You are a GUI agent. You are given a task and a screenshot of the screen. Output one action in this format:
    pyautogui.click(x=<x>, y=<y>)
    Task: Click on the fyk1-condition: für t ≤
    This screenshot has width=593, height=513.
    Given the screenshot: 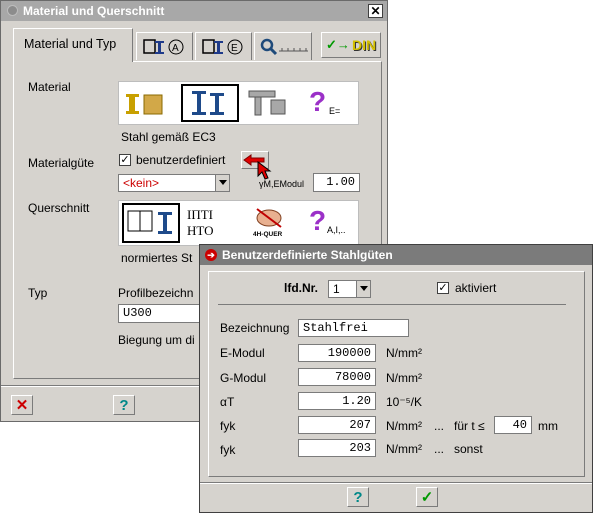 What is the action you would take?
    pyautogui.click(x=469, y=426)
    